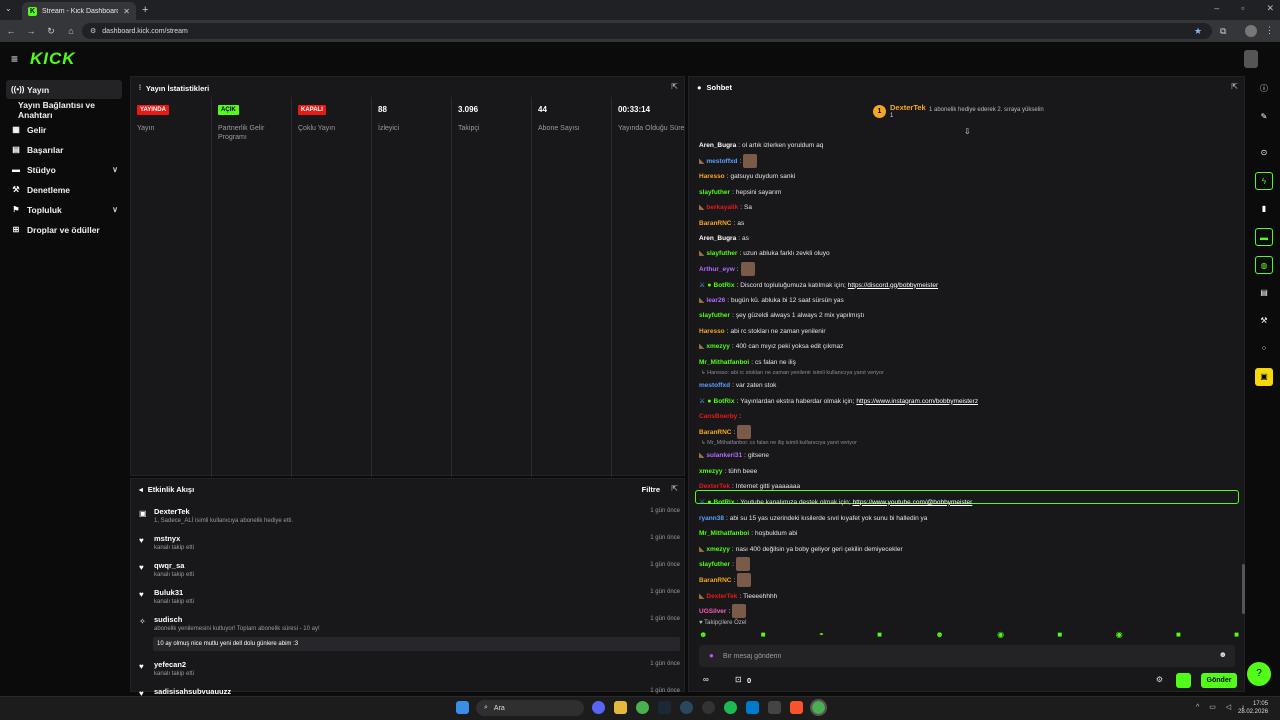  What do you see at coordinates (1216, 8) in the screenshot?
I see `minimize-icon: –` at bounding box center [1216, 8].